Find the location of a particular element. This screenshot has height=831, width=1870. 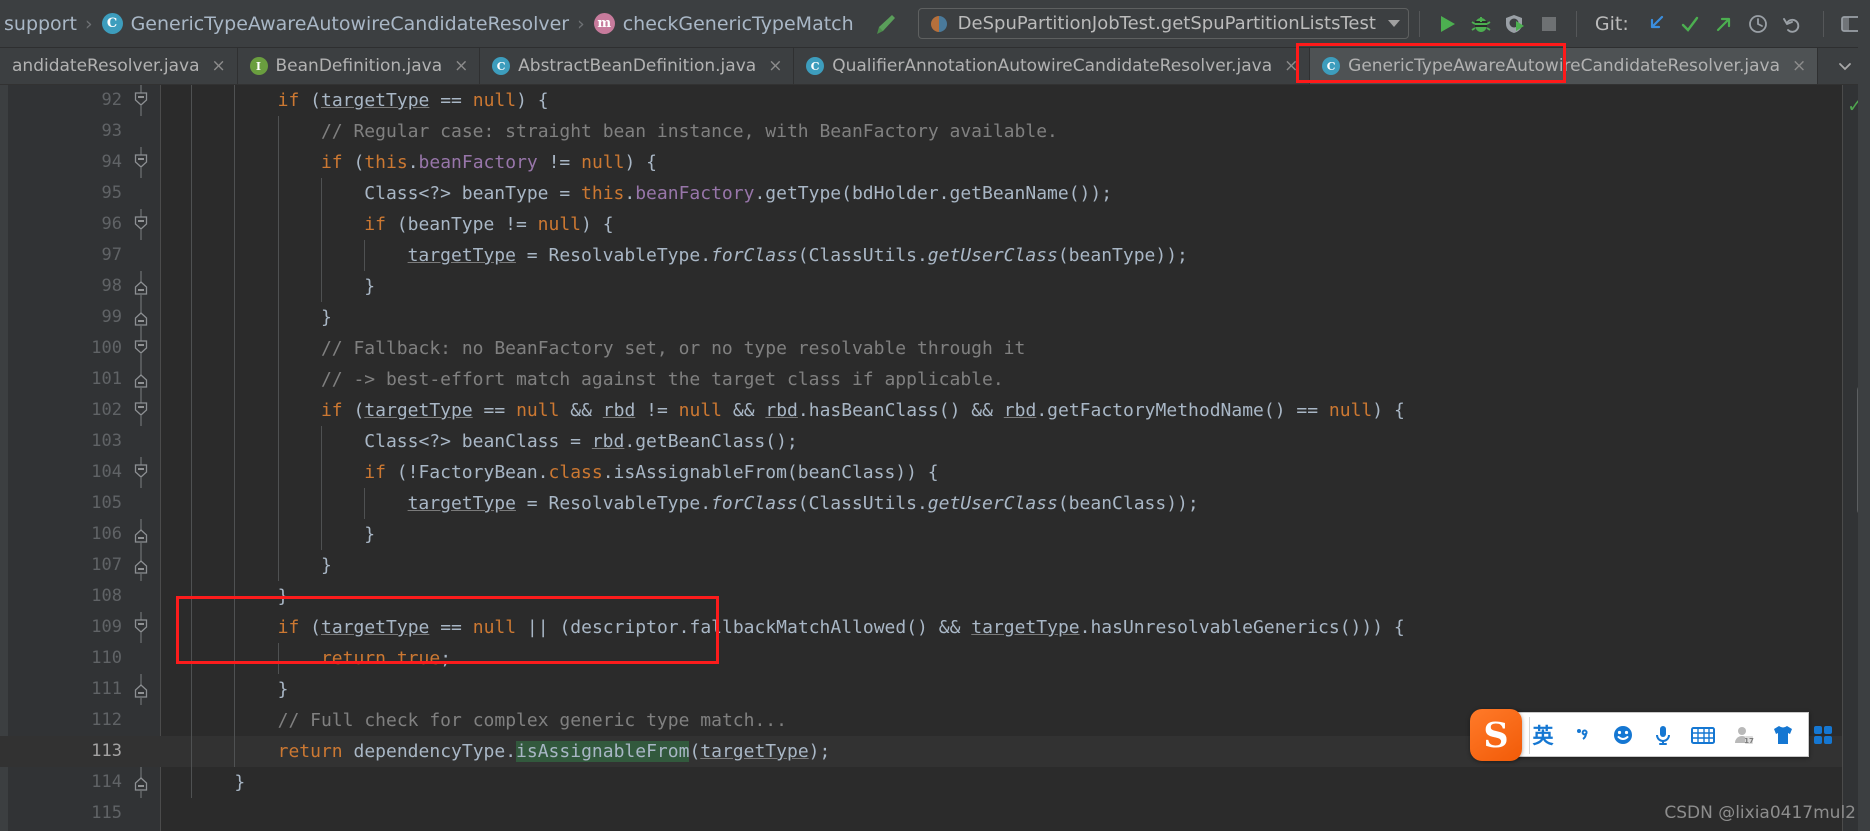

code-text: if (this.beanFactory != null) { is located at coordinates (474, 162).